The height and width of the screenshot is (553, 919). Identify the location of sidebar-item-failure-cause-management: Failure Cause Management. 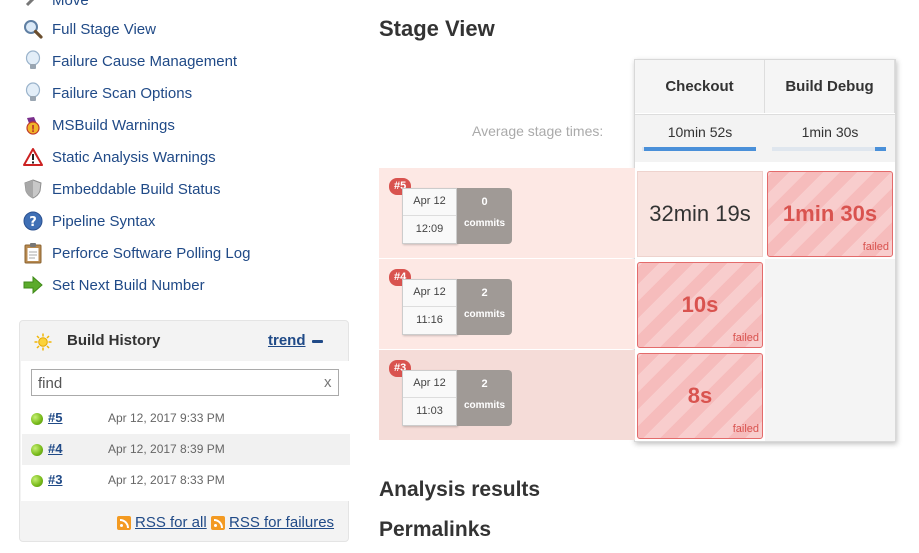
(129, 61).